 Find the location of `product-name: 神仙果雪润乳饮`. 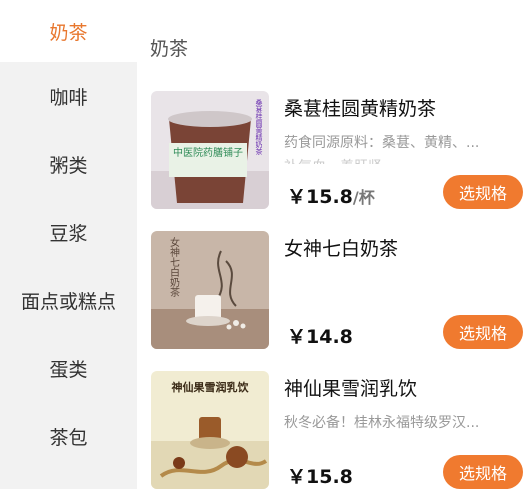

product-name: 神仙果雪润乳饮 is located at coordinates (351, 389).